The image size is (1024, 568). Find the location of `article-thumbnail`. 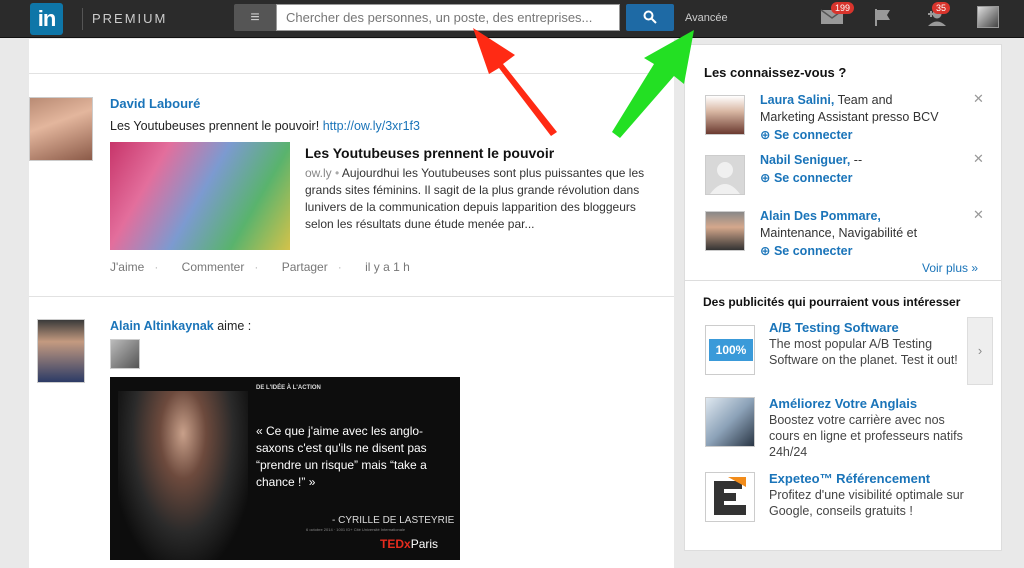

article-thumbnail is located at coordinates (200, 196).